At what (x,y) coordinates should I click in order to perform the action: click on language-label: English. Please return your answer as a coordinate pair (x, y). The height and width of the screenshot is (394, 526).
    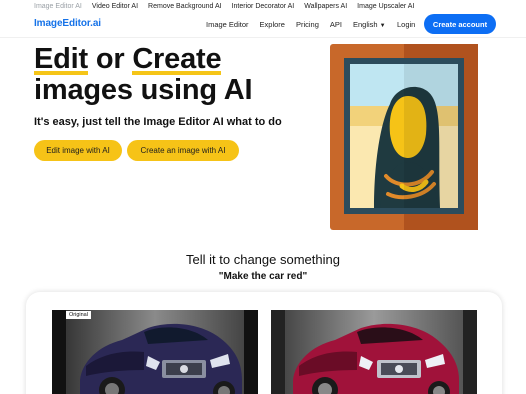
    Looking at the image, I should click on (365, 24).